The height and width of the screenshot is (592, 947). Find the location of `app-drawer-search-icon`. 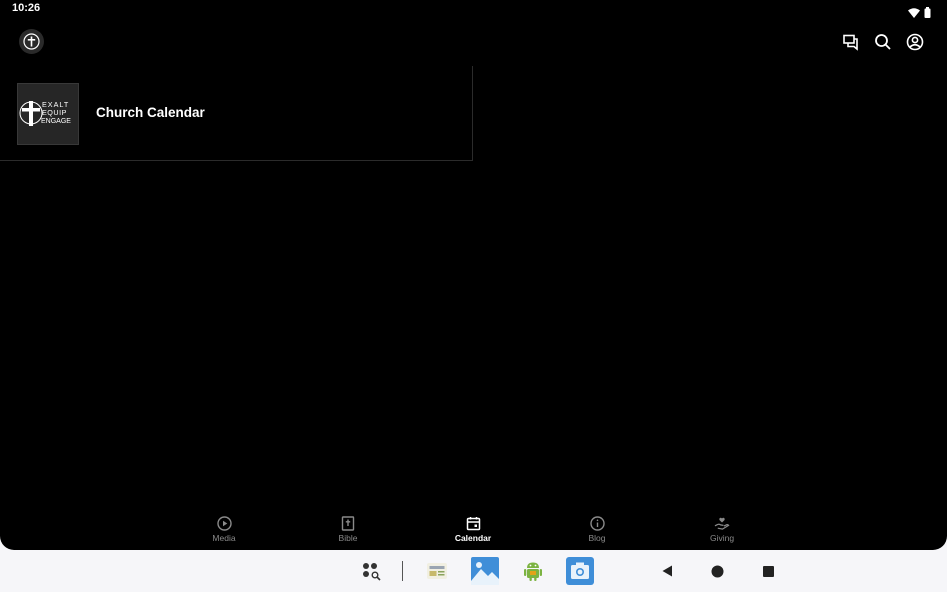

app-drawer-search-icon is located at coordinates (371, 571).